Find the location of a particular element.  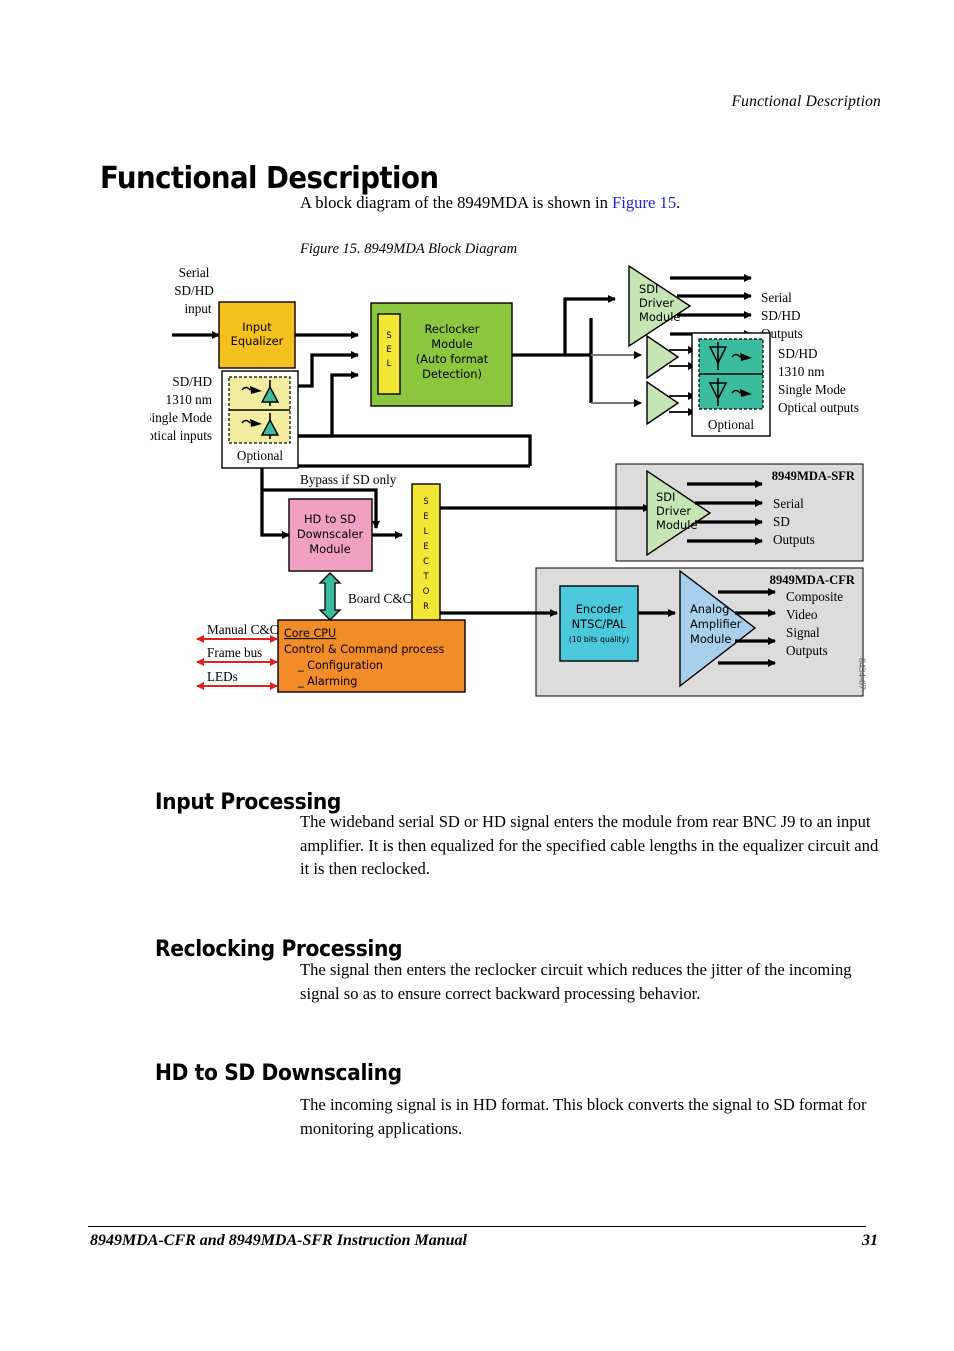

board-cc-label: Board C&C is located at coordinates (380, 598).